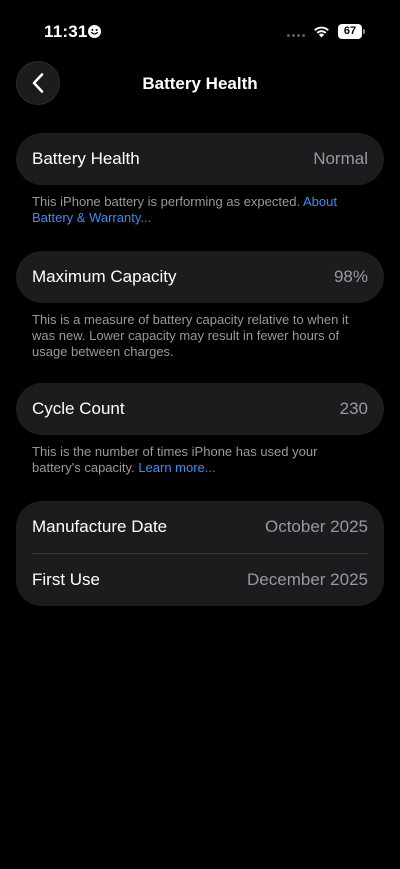 This screenshot has width=400, height=869. I want to click on first-use-label: First Use, so click(66, 579).